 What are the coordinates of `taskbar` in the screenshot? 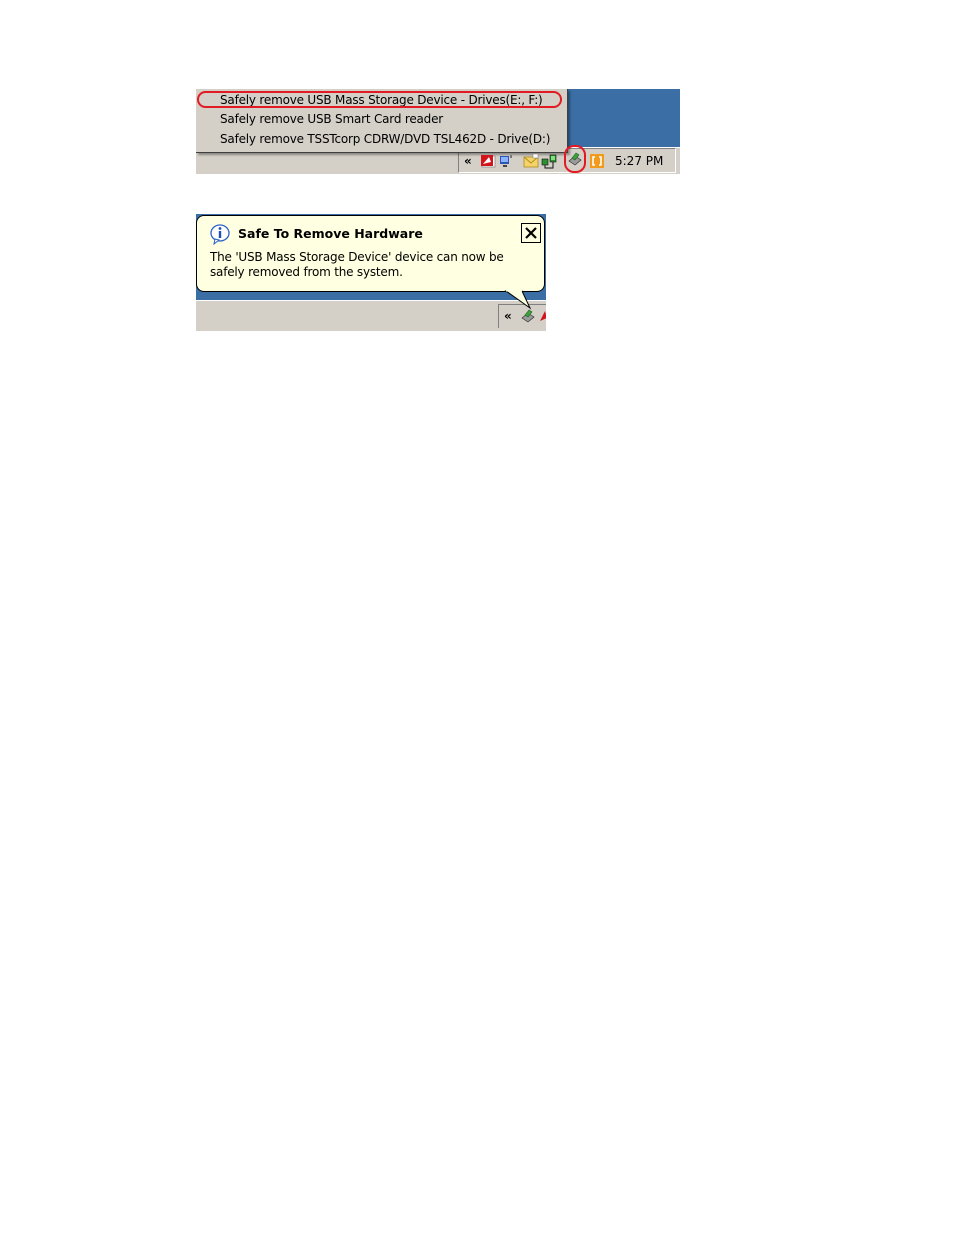 It's located at (371, 315).